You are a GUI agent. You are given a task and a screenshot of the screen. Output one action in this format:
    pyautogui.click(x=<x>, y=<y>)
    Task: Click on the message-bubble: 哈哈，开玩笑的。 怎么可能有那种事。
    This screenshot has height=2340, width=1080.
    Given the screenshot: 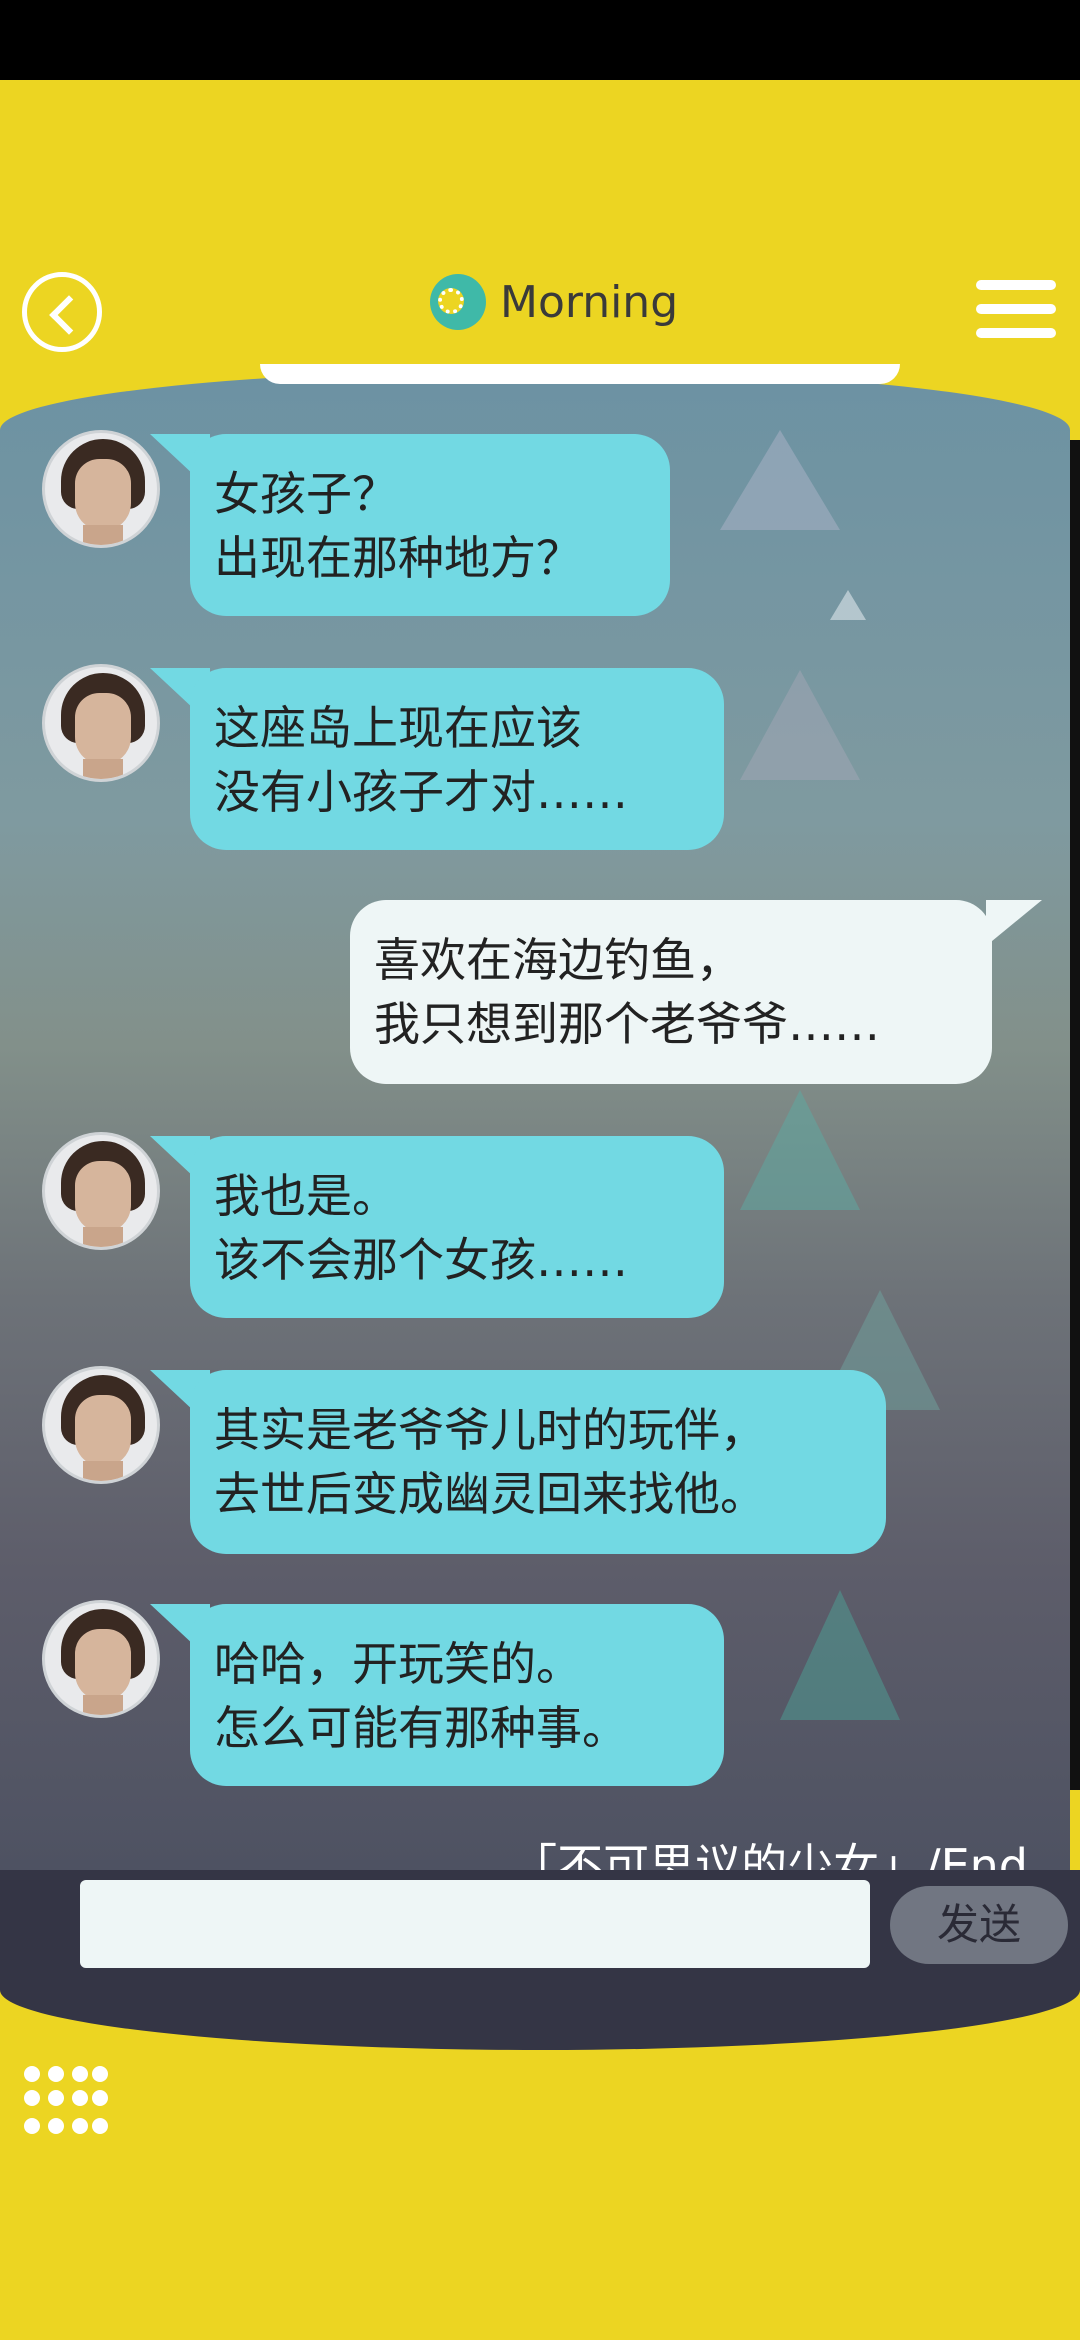 What is the action you would take?
    pyautogui.click(x=457, y=1695)
    